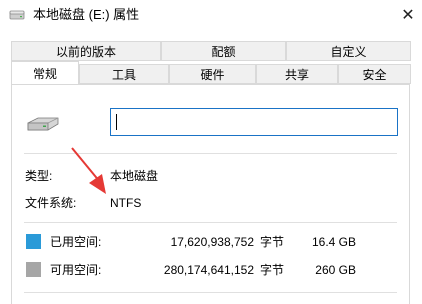 Image resolution: width=422 pixels, height=304 pixels. What do you see at coordinates (76, 242) in the screenshot?
I see `used-space-label: 已用空间:` at bounding box center [76, 242].